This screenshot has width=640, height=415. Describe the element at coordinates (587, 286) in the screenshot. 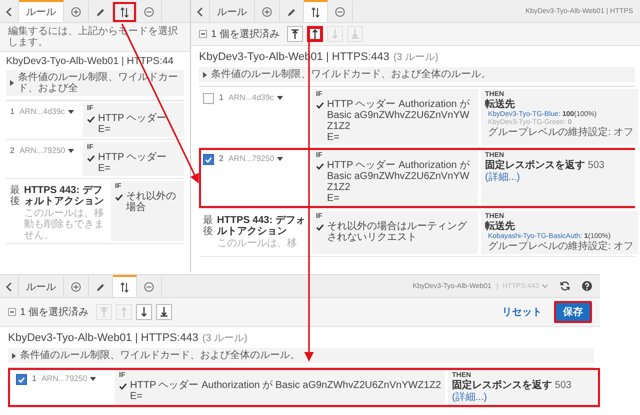

I see `help-icon` at that location.